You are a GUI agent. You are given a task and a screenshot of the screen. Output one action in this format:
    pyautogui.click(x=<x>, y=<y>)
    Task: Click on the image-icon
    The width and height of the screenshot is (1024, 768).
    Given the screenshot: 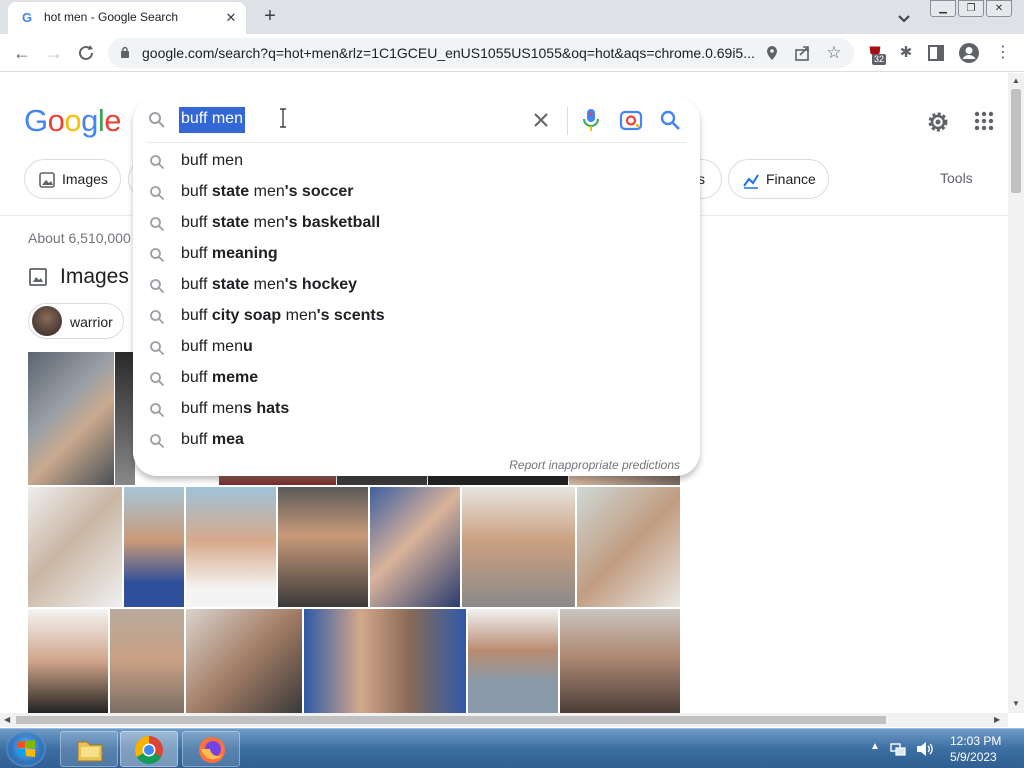 What is the action you would take?
    pyautogui.click(x=38, y=277)
    